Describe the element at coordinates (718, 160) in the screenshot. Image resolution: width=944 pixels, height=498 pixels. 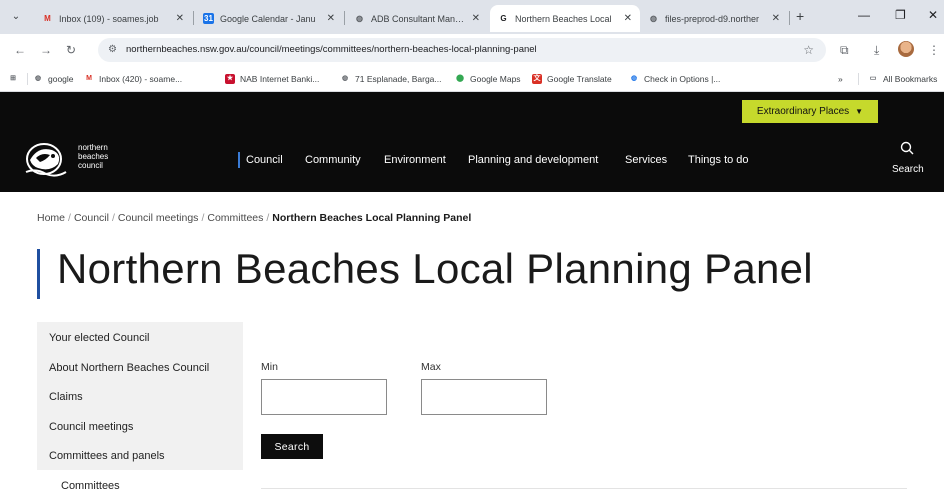
I see `nav-things-to-do: Things to do` at that location.